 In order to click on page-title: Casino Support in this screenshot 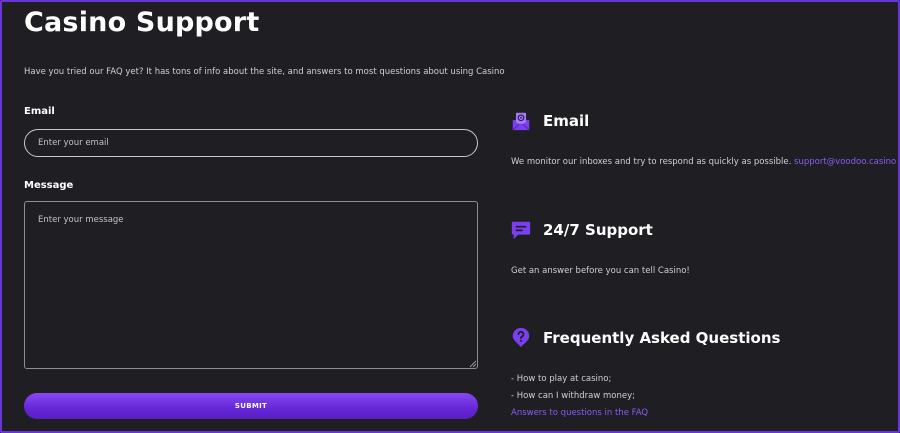, I will do `click(142, 22)`.